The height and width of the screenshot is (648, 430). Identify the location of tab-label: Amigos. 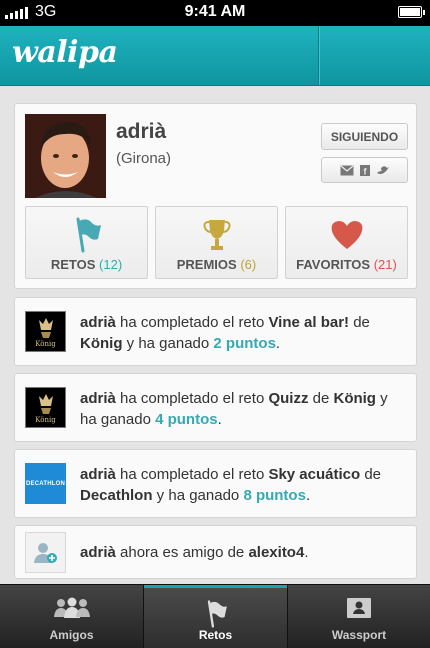
(71, 635).